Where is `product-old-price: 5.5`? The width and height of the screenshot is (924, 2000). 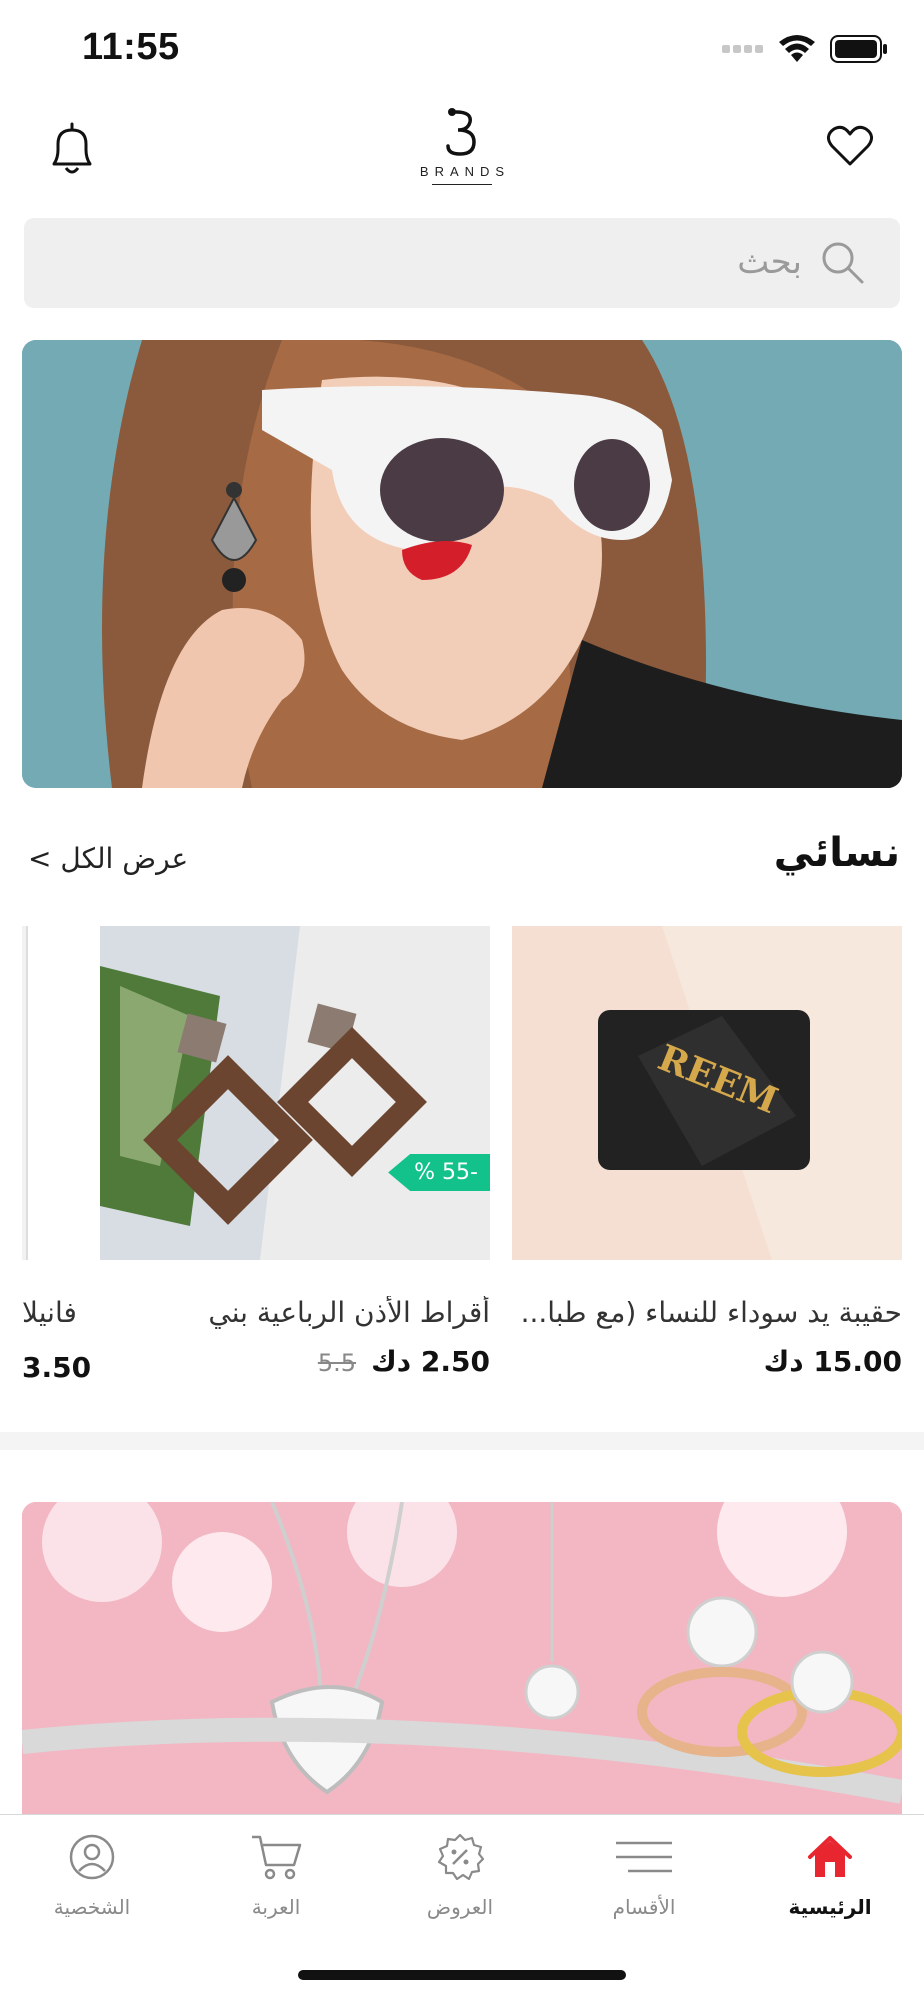
product-old-price: 5.5 is located at coordinates (337, 1363).